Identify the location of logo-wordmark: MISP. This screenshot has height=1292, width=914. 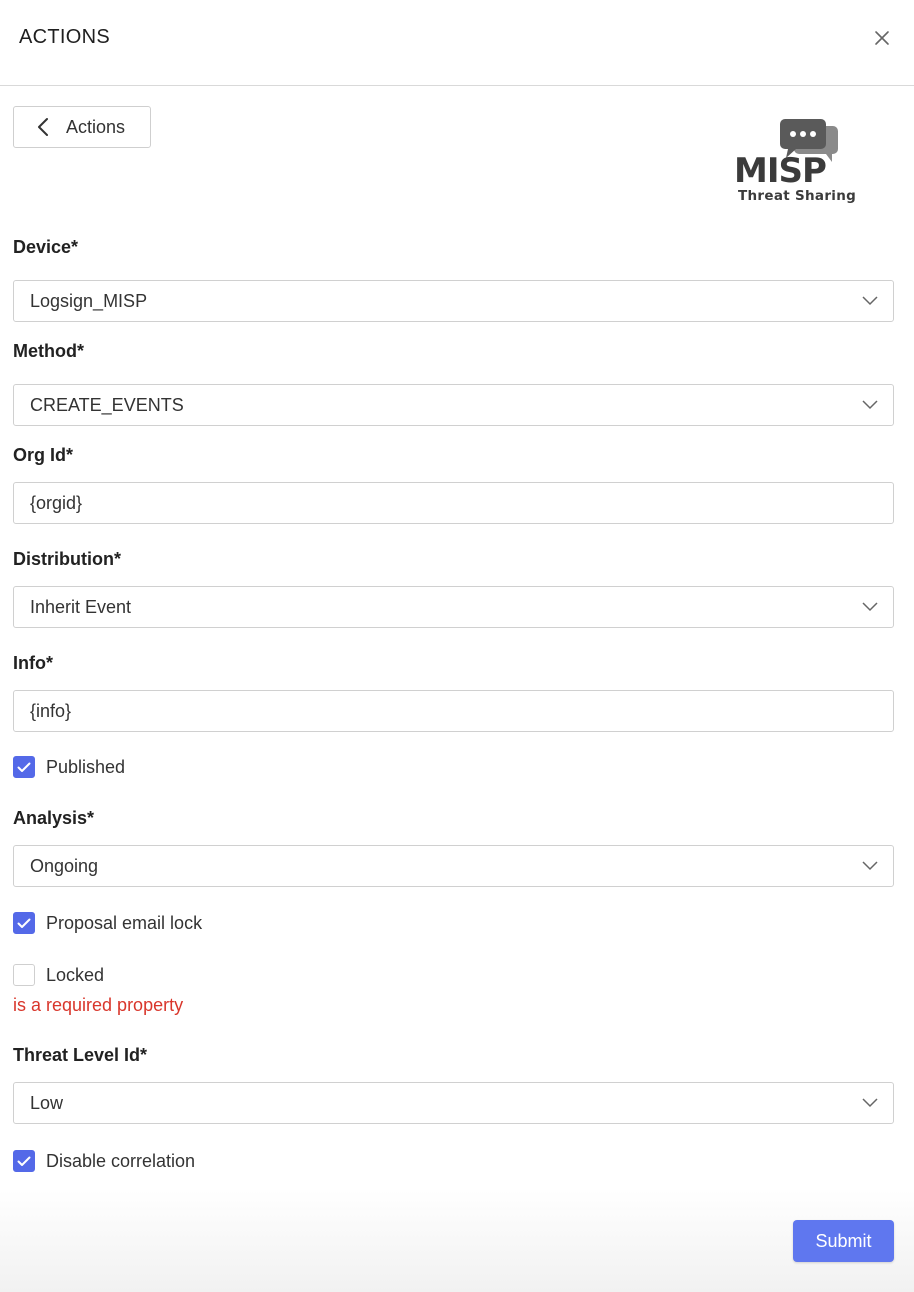
(780, 171).